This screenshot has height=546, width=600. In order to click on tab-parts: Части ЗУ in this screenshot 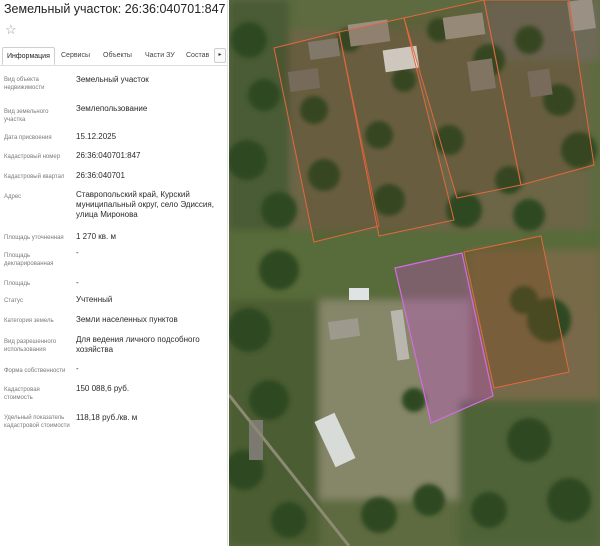, I will do `click(160, 56)`.